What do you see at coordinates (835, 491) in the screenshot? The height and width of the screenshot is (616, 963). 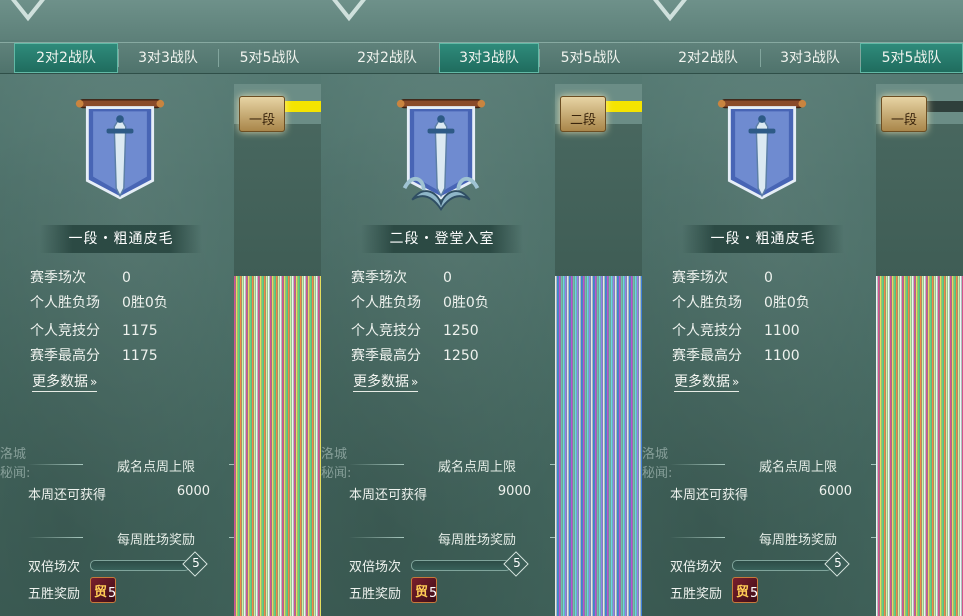 I see `weekly-remaining-value: 6000` at bounding box center [835, 491].